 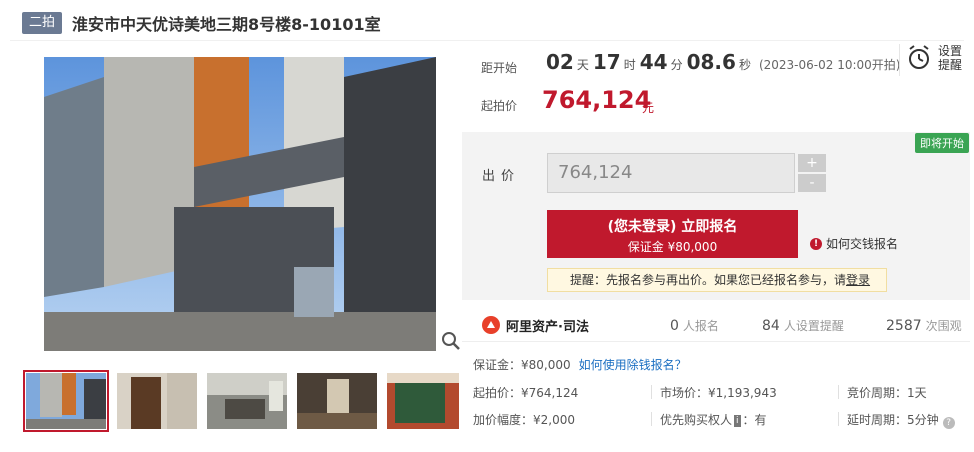 I want to click on countdown-days: 02, so click(x=560, y=62).